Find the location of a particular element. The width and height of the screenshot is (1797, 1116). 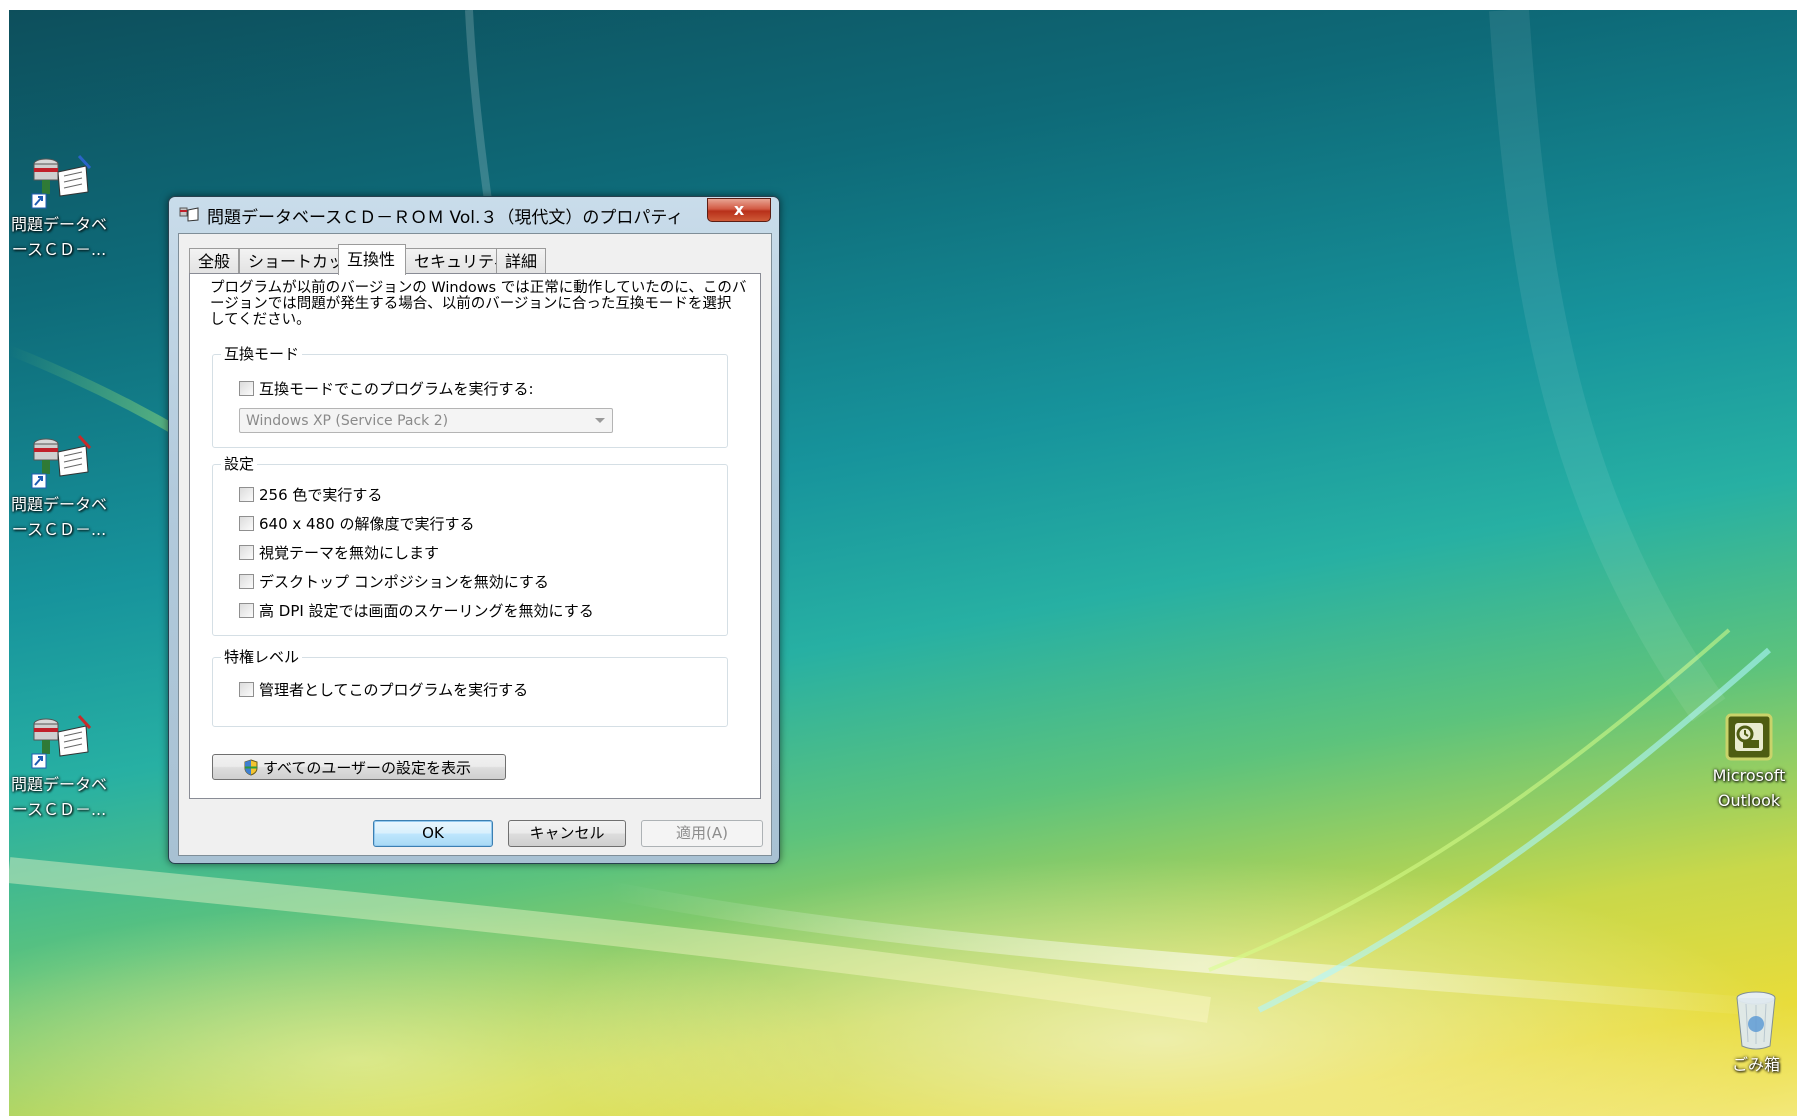

tab-security: セキュリティ is located at coordinates (457, 261).